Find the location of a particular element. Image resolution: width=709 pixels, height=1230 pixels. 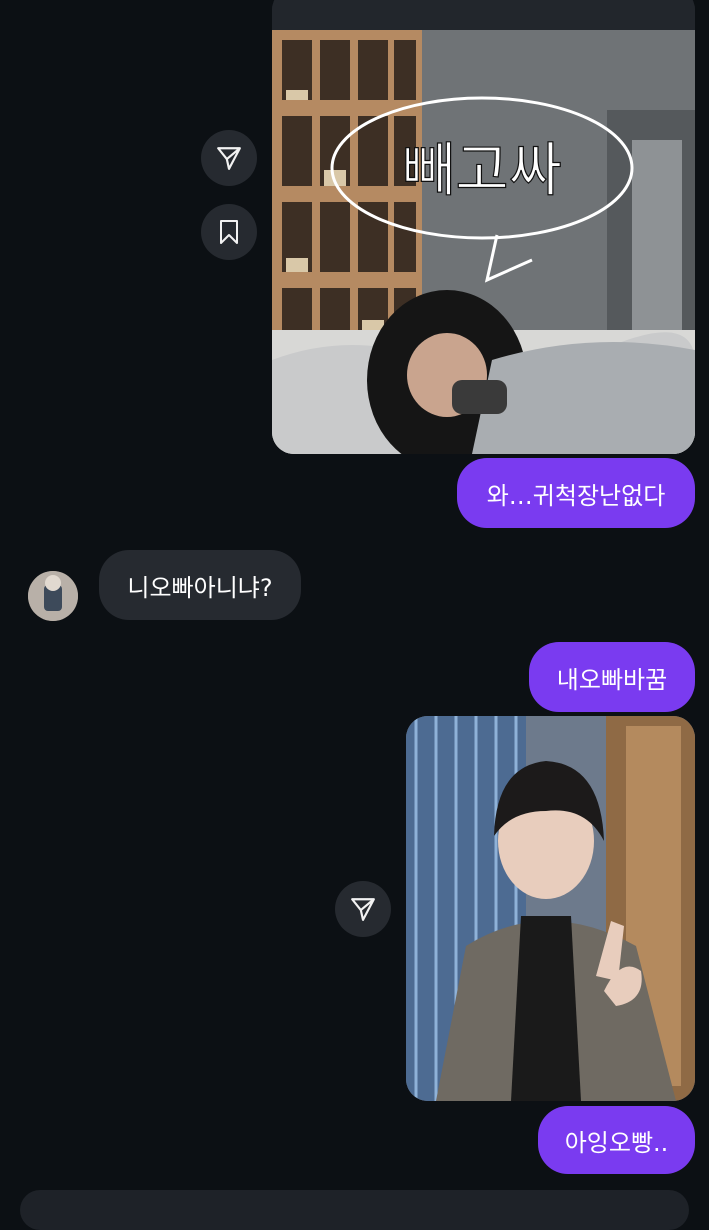

message-bubble-sent: 아잉오빵.. is located at coordinates (616, 1140).